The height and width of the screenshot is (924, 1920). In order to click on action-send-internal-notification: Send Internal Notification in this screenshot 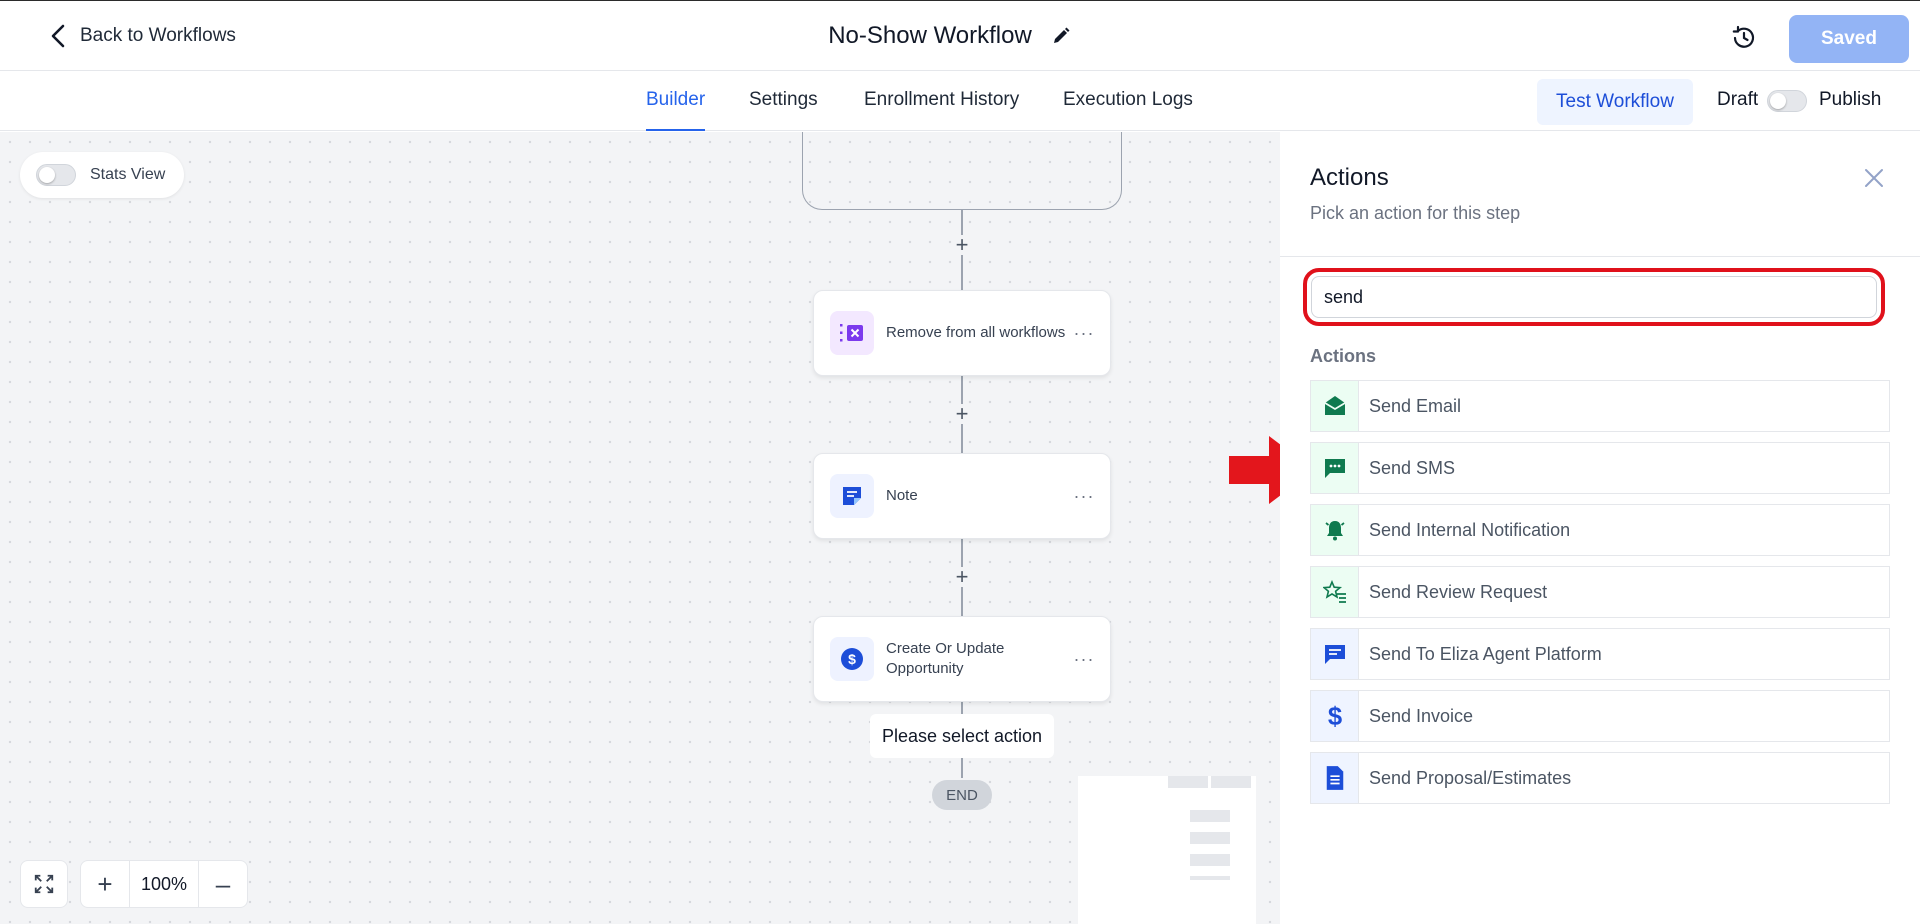, I will do `click(1600, 530)`.